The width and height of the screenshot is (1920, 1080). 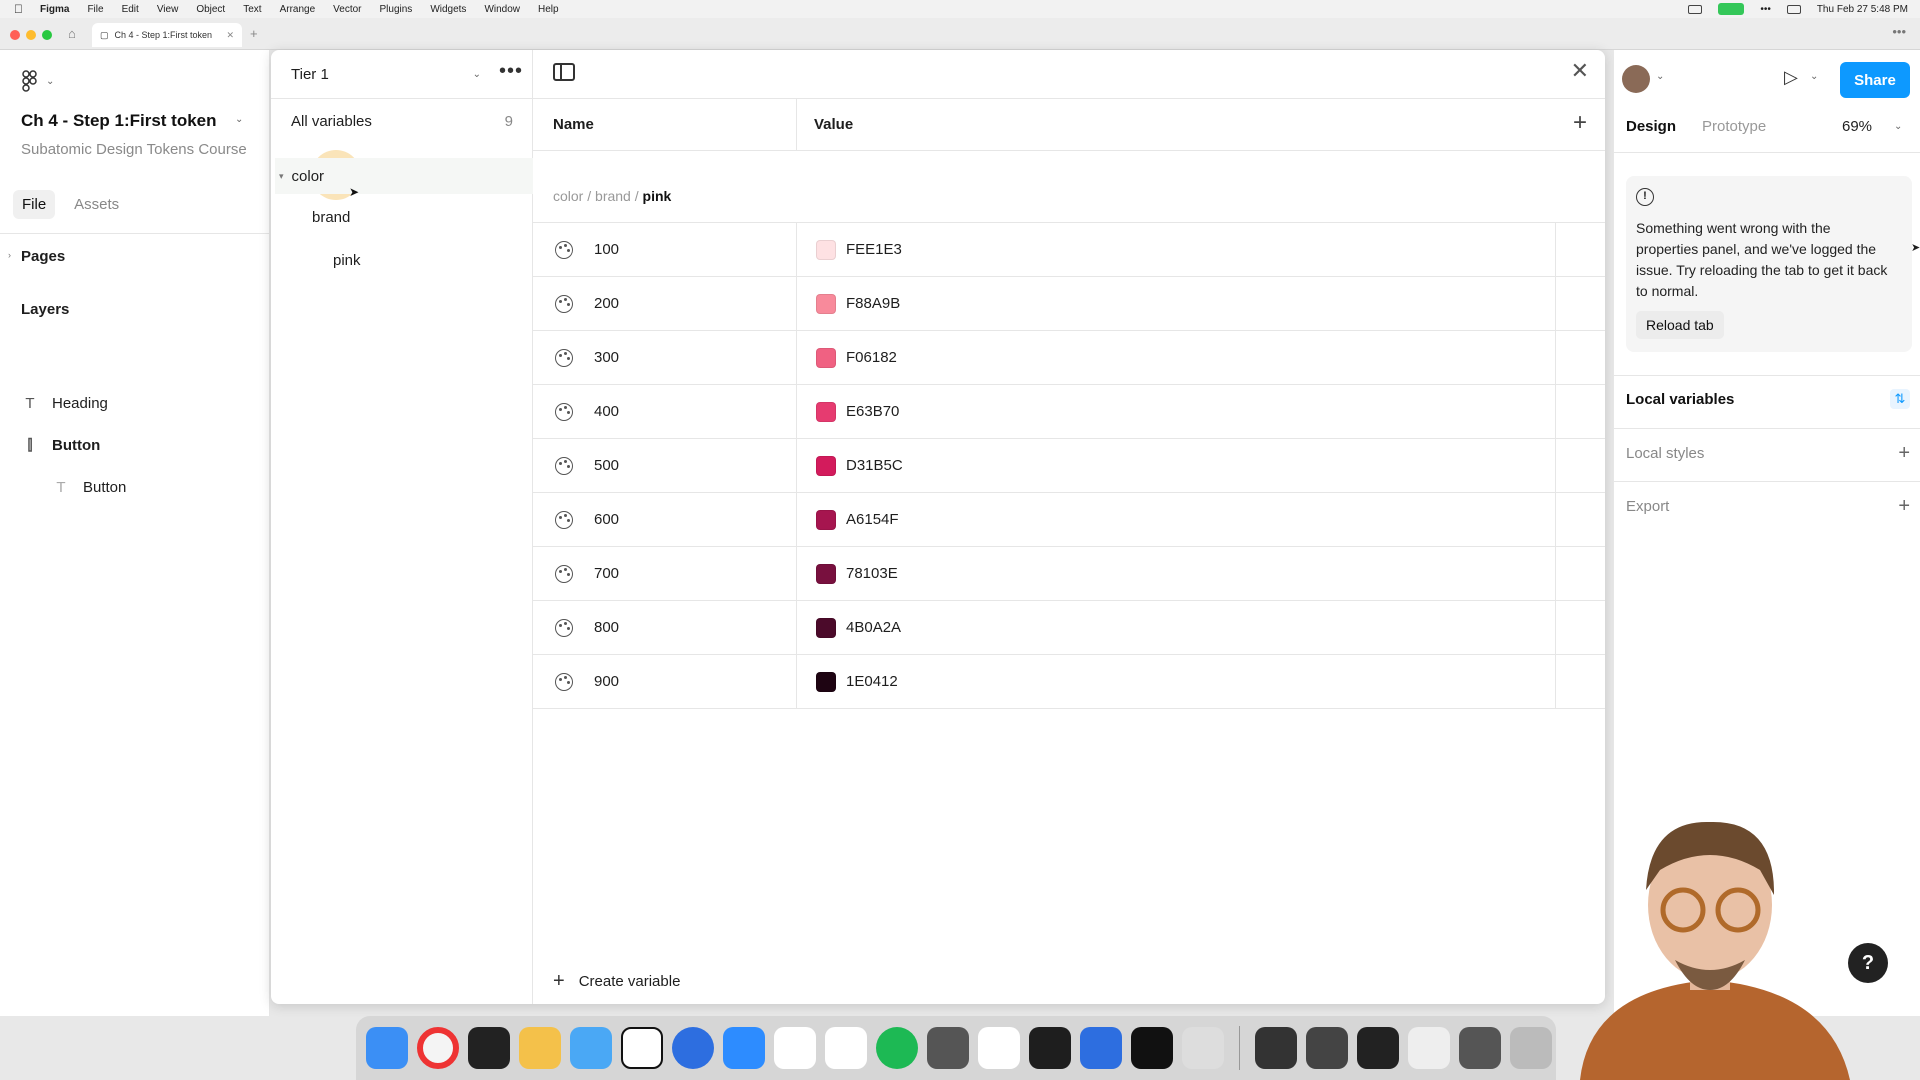 What do you see at coordinates (1862, 9) in the screenshot?
I see `clock: Thu Feb 27 5:48 PM` at bounding box center [1862, 9].